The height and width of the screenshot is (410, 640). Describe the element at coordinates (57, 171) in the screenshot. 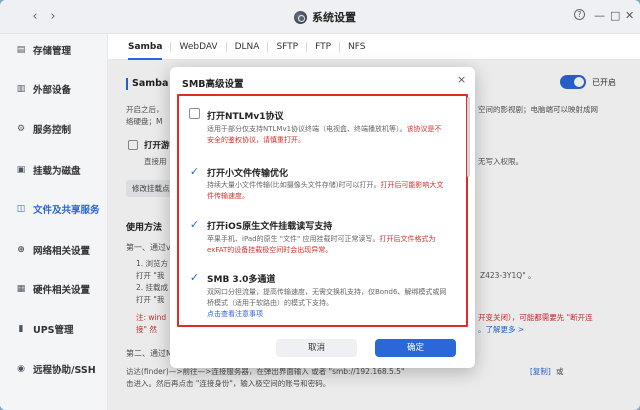

I see `sidebar-item-label: 挂载为磁盘` at that location.